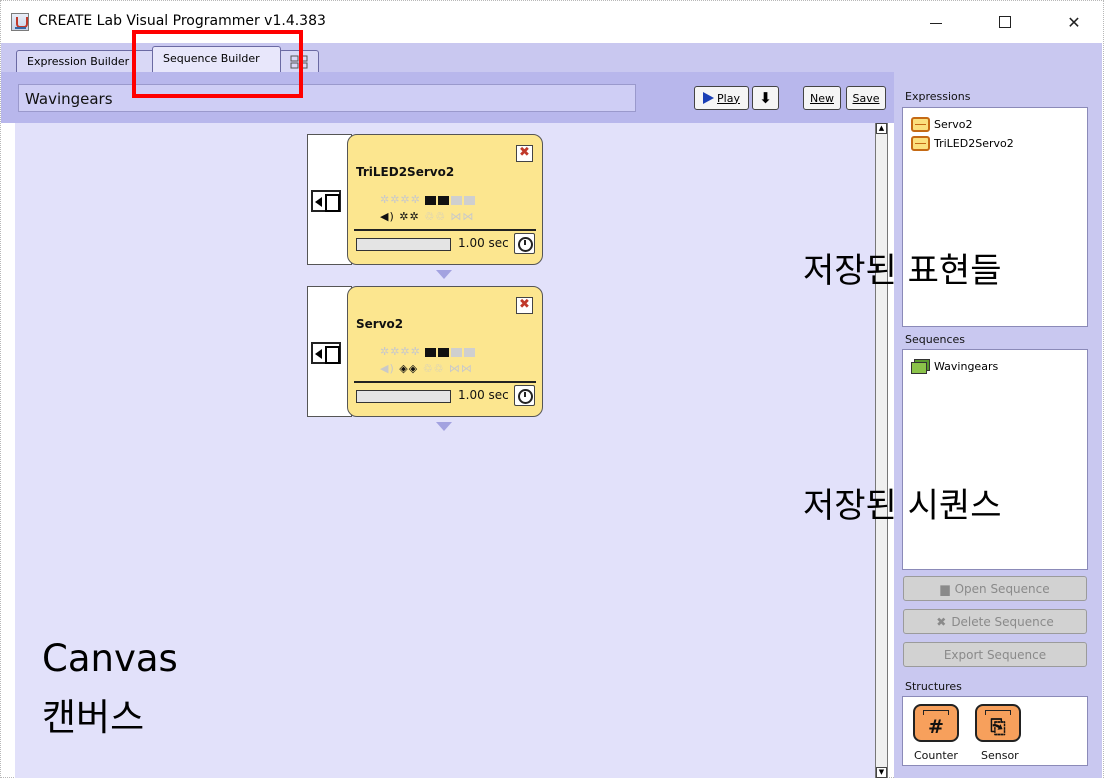  What do you see at coordinates (93, 717) in the screenshot?
I see `canvas-label-ko: 캔버스` at bounding box center [93, 717].